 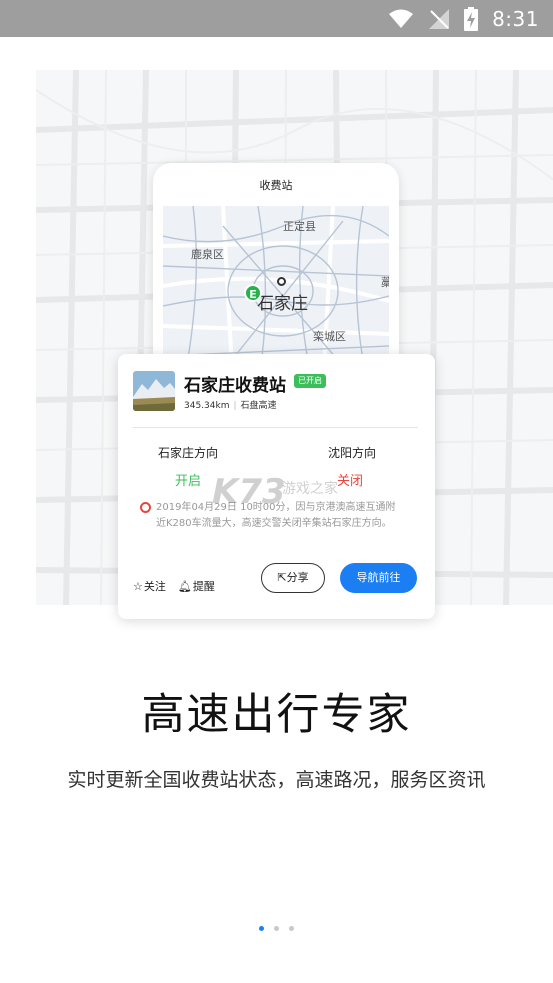 What do you see at coordinates (174, 586) in the screenshot?
I see `card-actions: ☆关注 🔔︎提醒` at bounding box center [174, 586].